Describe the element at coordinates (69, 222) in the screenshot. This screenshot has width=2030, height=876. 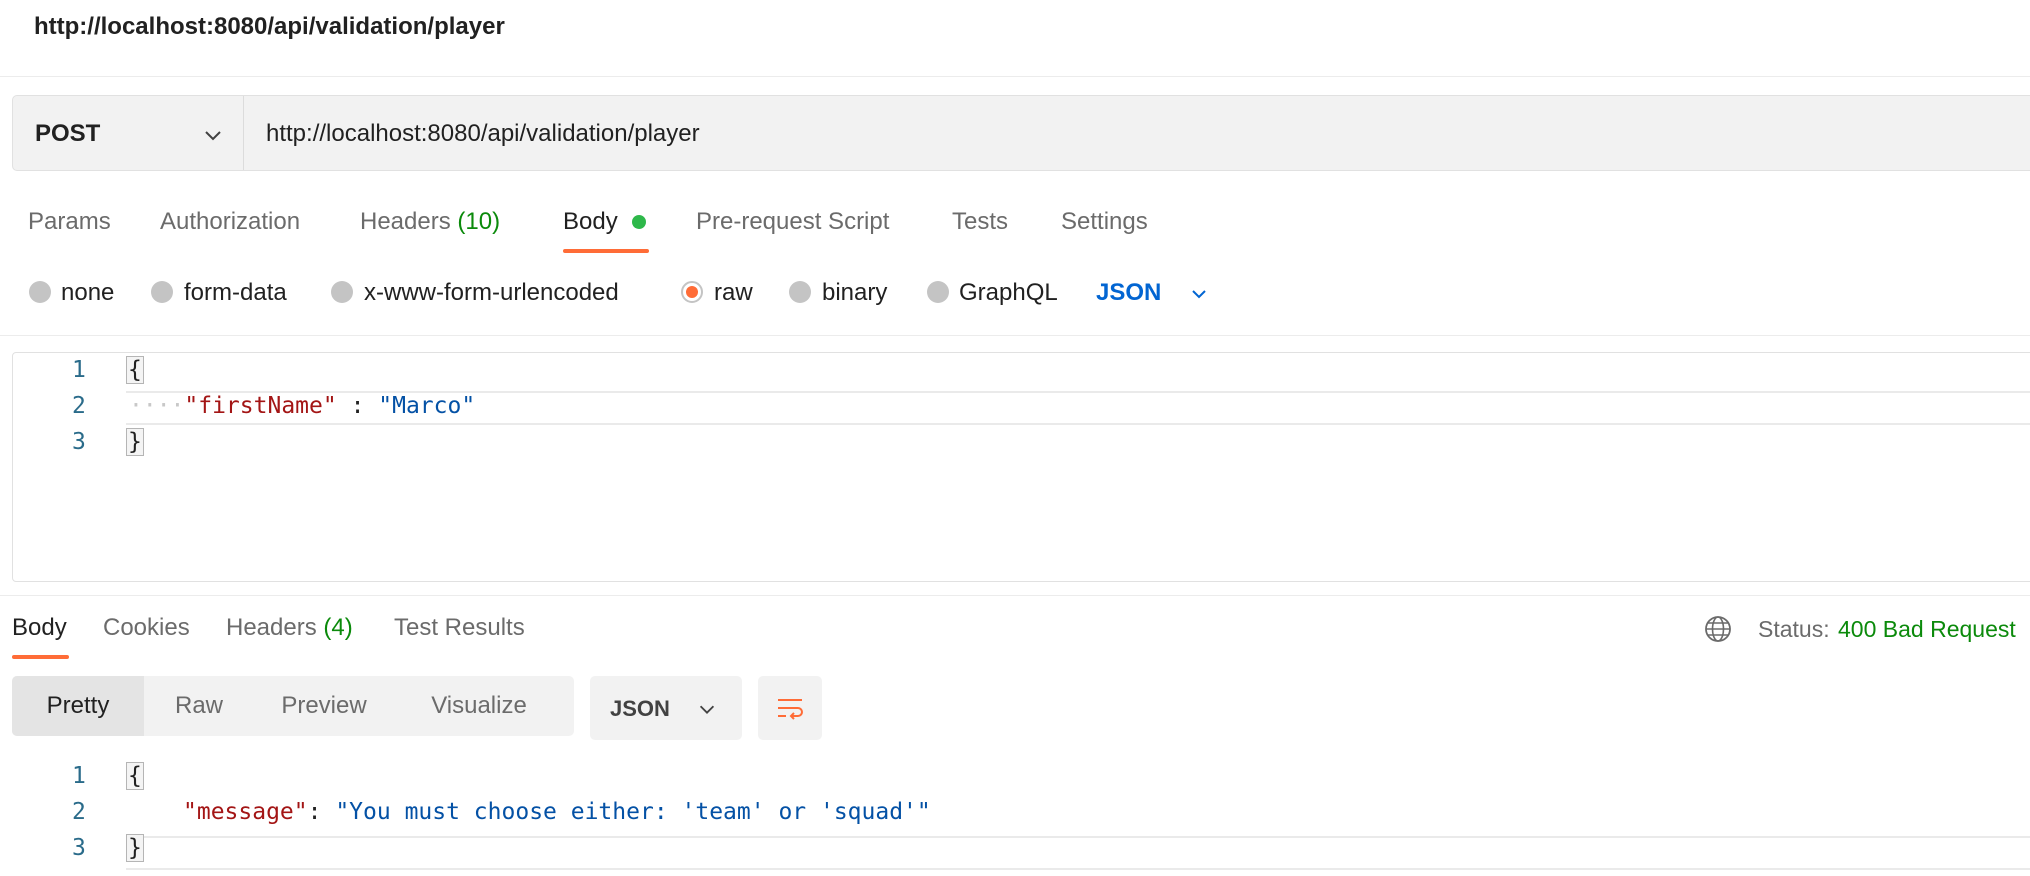
I see `tab-params: Params` at that location.